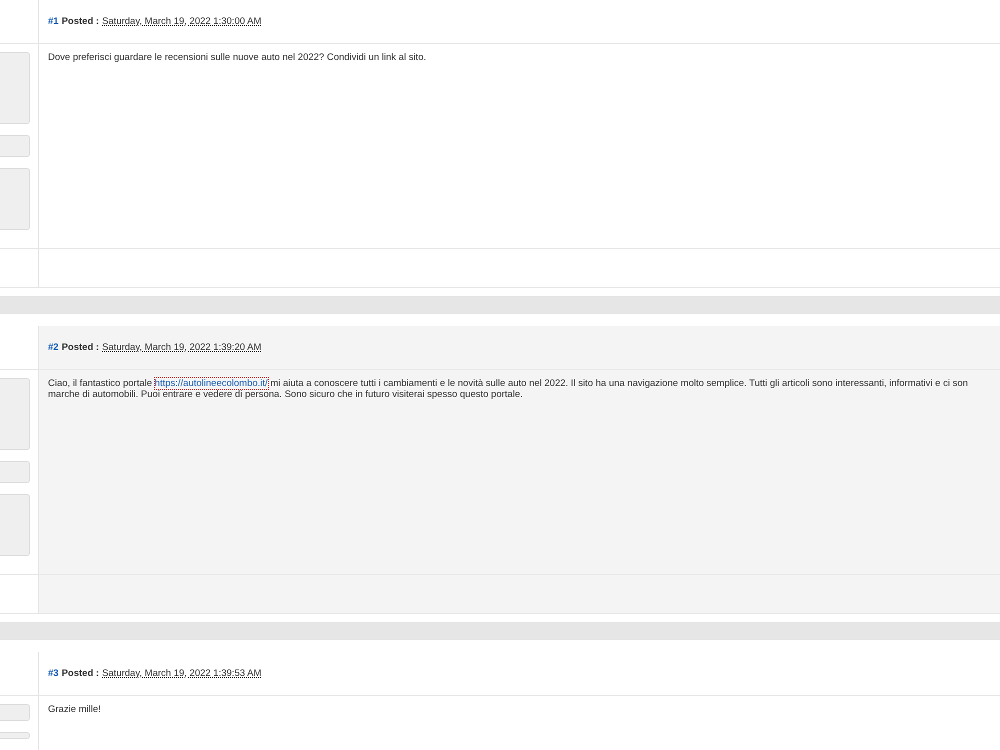  Describe the element at coordinates (238, 57) in the screenshot. I see `post-text: Dove preferisci guardare le recensioni sulle nuove auto nel 2022? Condividi un link al sito.` at that location.